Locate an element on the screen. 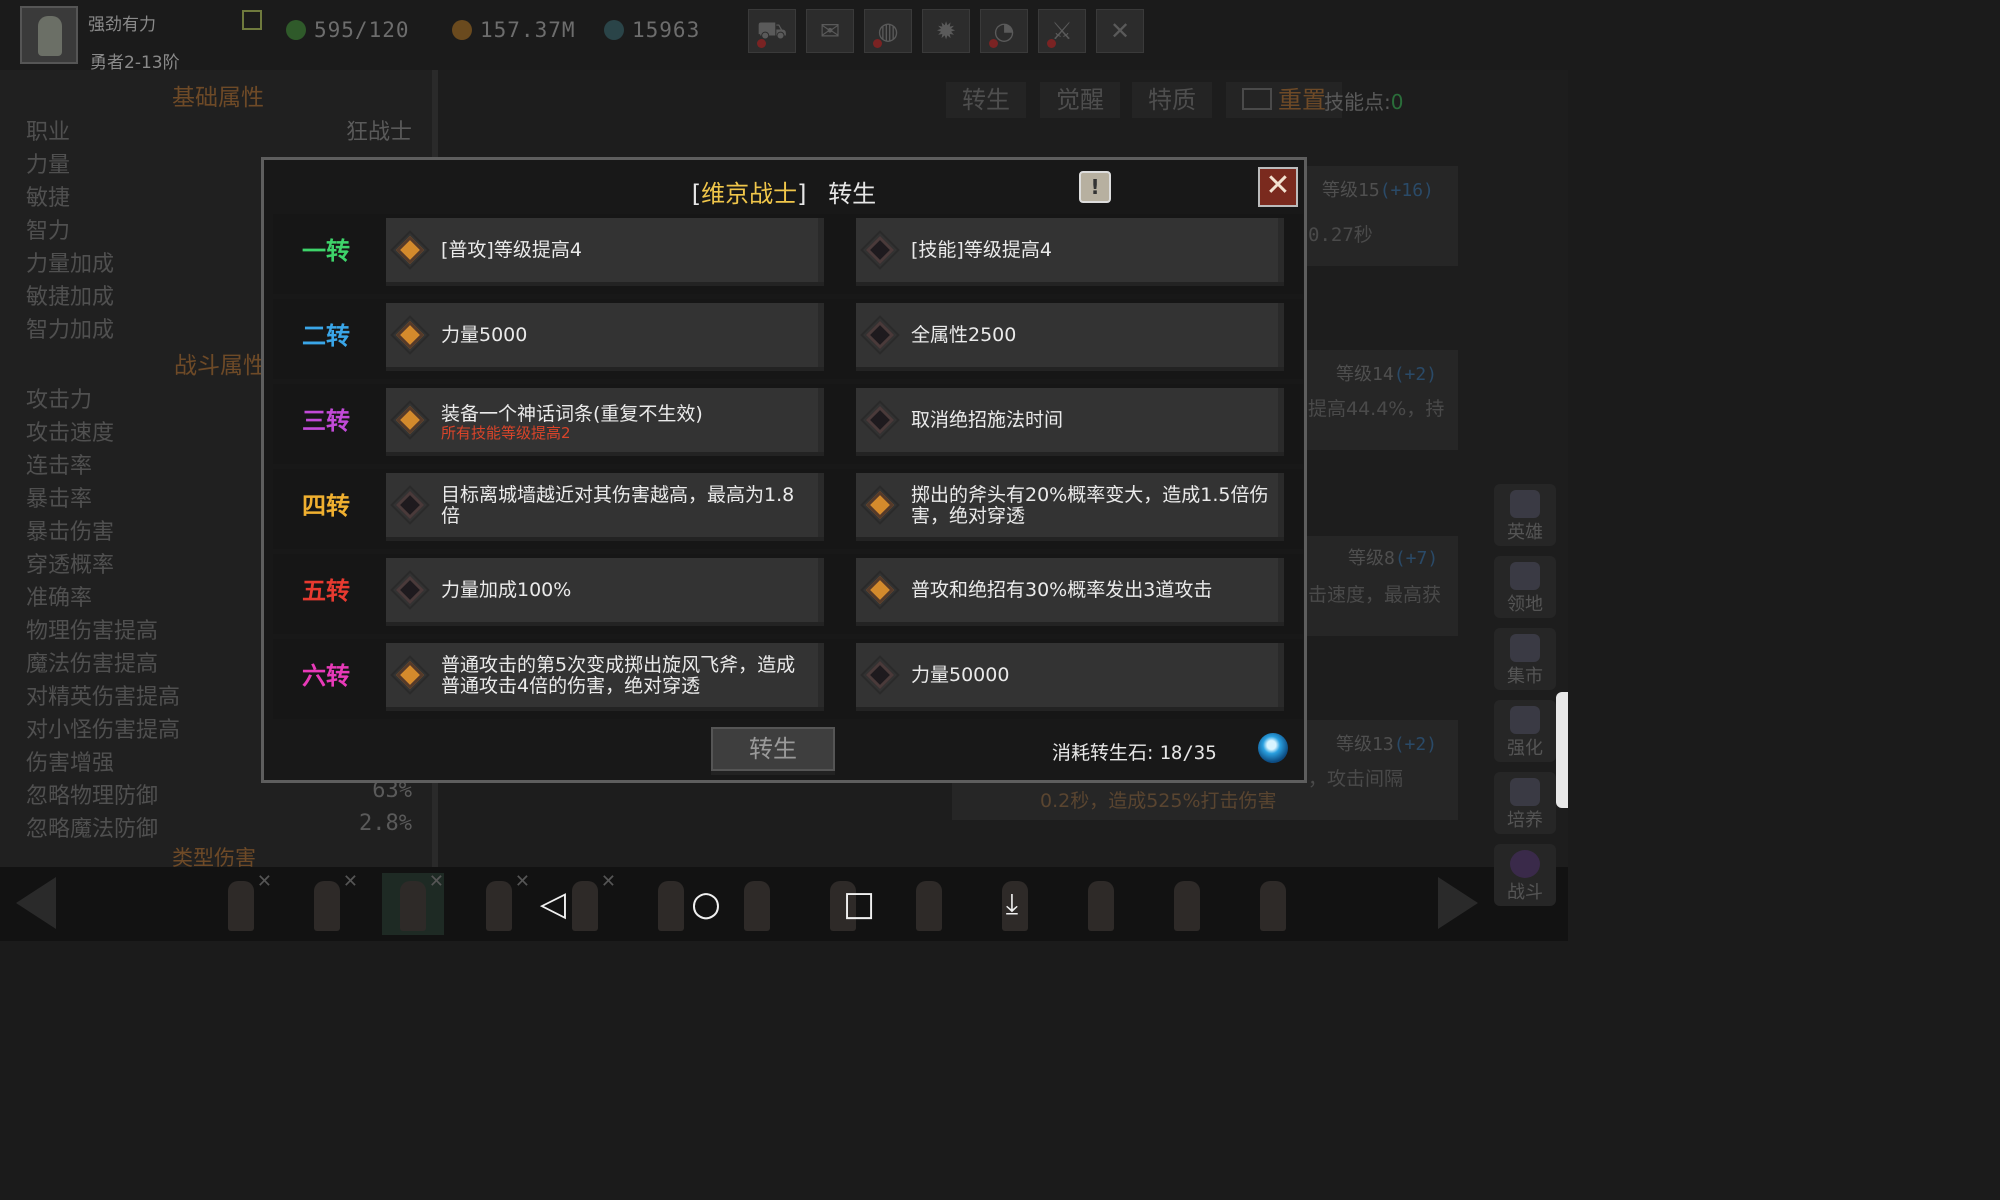 Image resolution: width=2000 pixels, height=1200 pixels. title-bracket: [ is located at coordinates (696, 194).